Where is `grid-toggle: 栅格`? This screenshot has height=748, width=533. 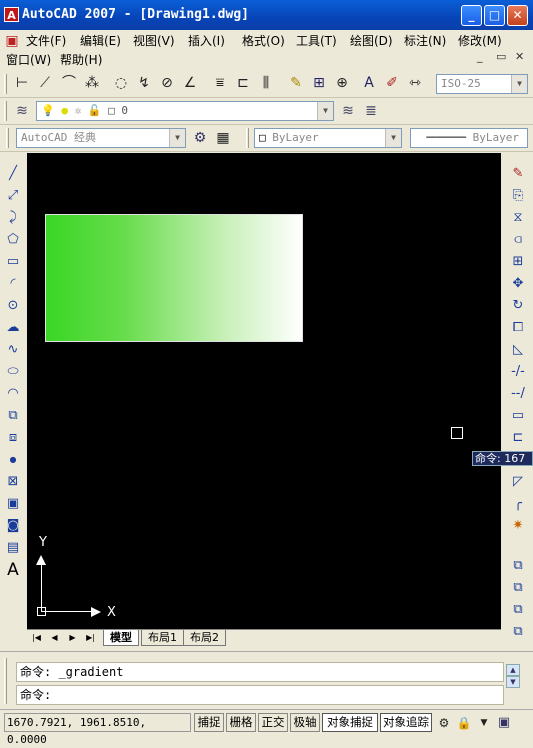
grid-toggle: 栅格 is located at coordinates (241, 722).